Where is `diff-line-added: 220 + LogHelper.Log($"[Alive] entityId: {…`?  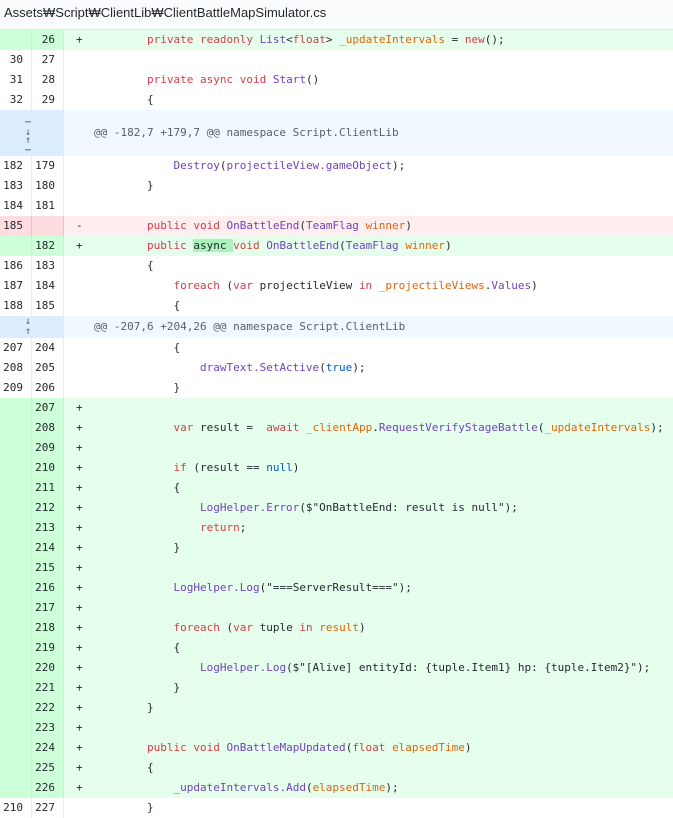
diff-line-added: 220 + LogHelper.Log($"[Alive] entityId: {… is located at coordinates (336, 668).